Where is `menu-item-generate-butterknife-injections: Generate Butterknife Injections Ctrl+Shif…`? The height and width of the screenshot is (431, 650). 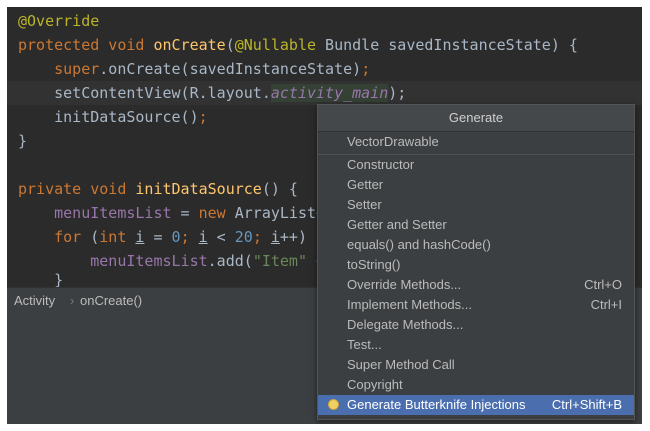
menu-item-generate-butterknife-injections: Generate Butterknife Injections Ctrl+Shif… is located at coordinates (476, 405).